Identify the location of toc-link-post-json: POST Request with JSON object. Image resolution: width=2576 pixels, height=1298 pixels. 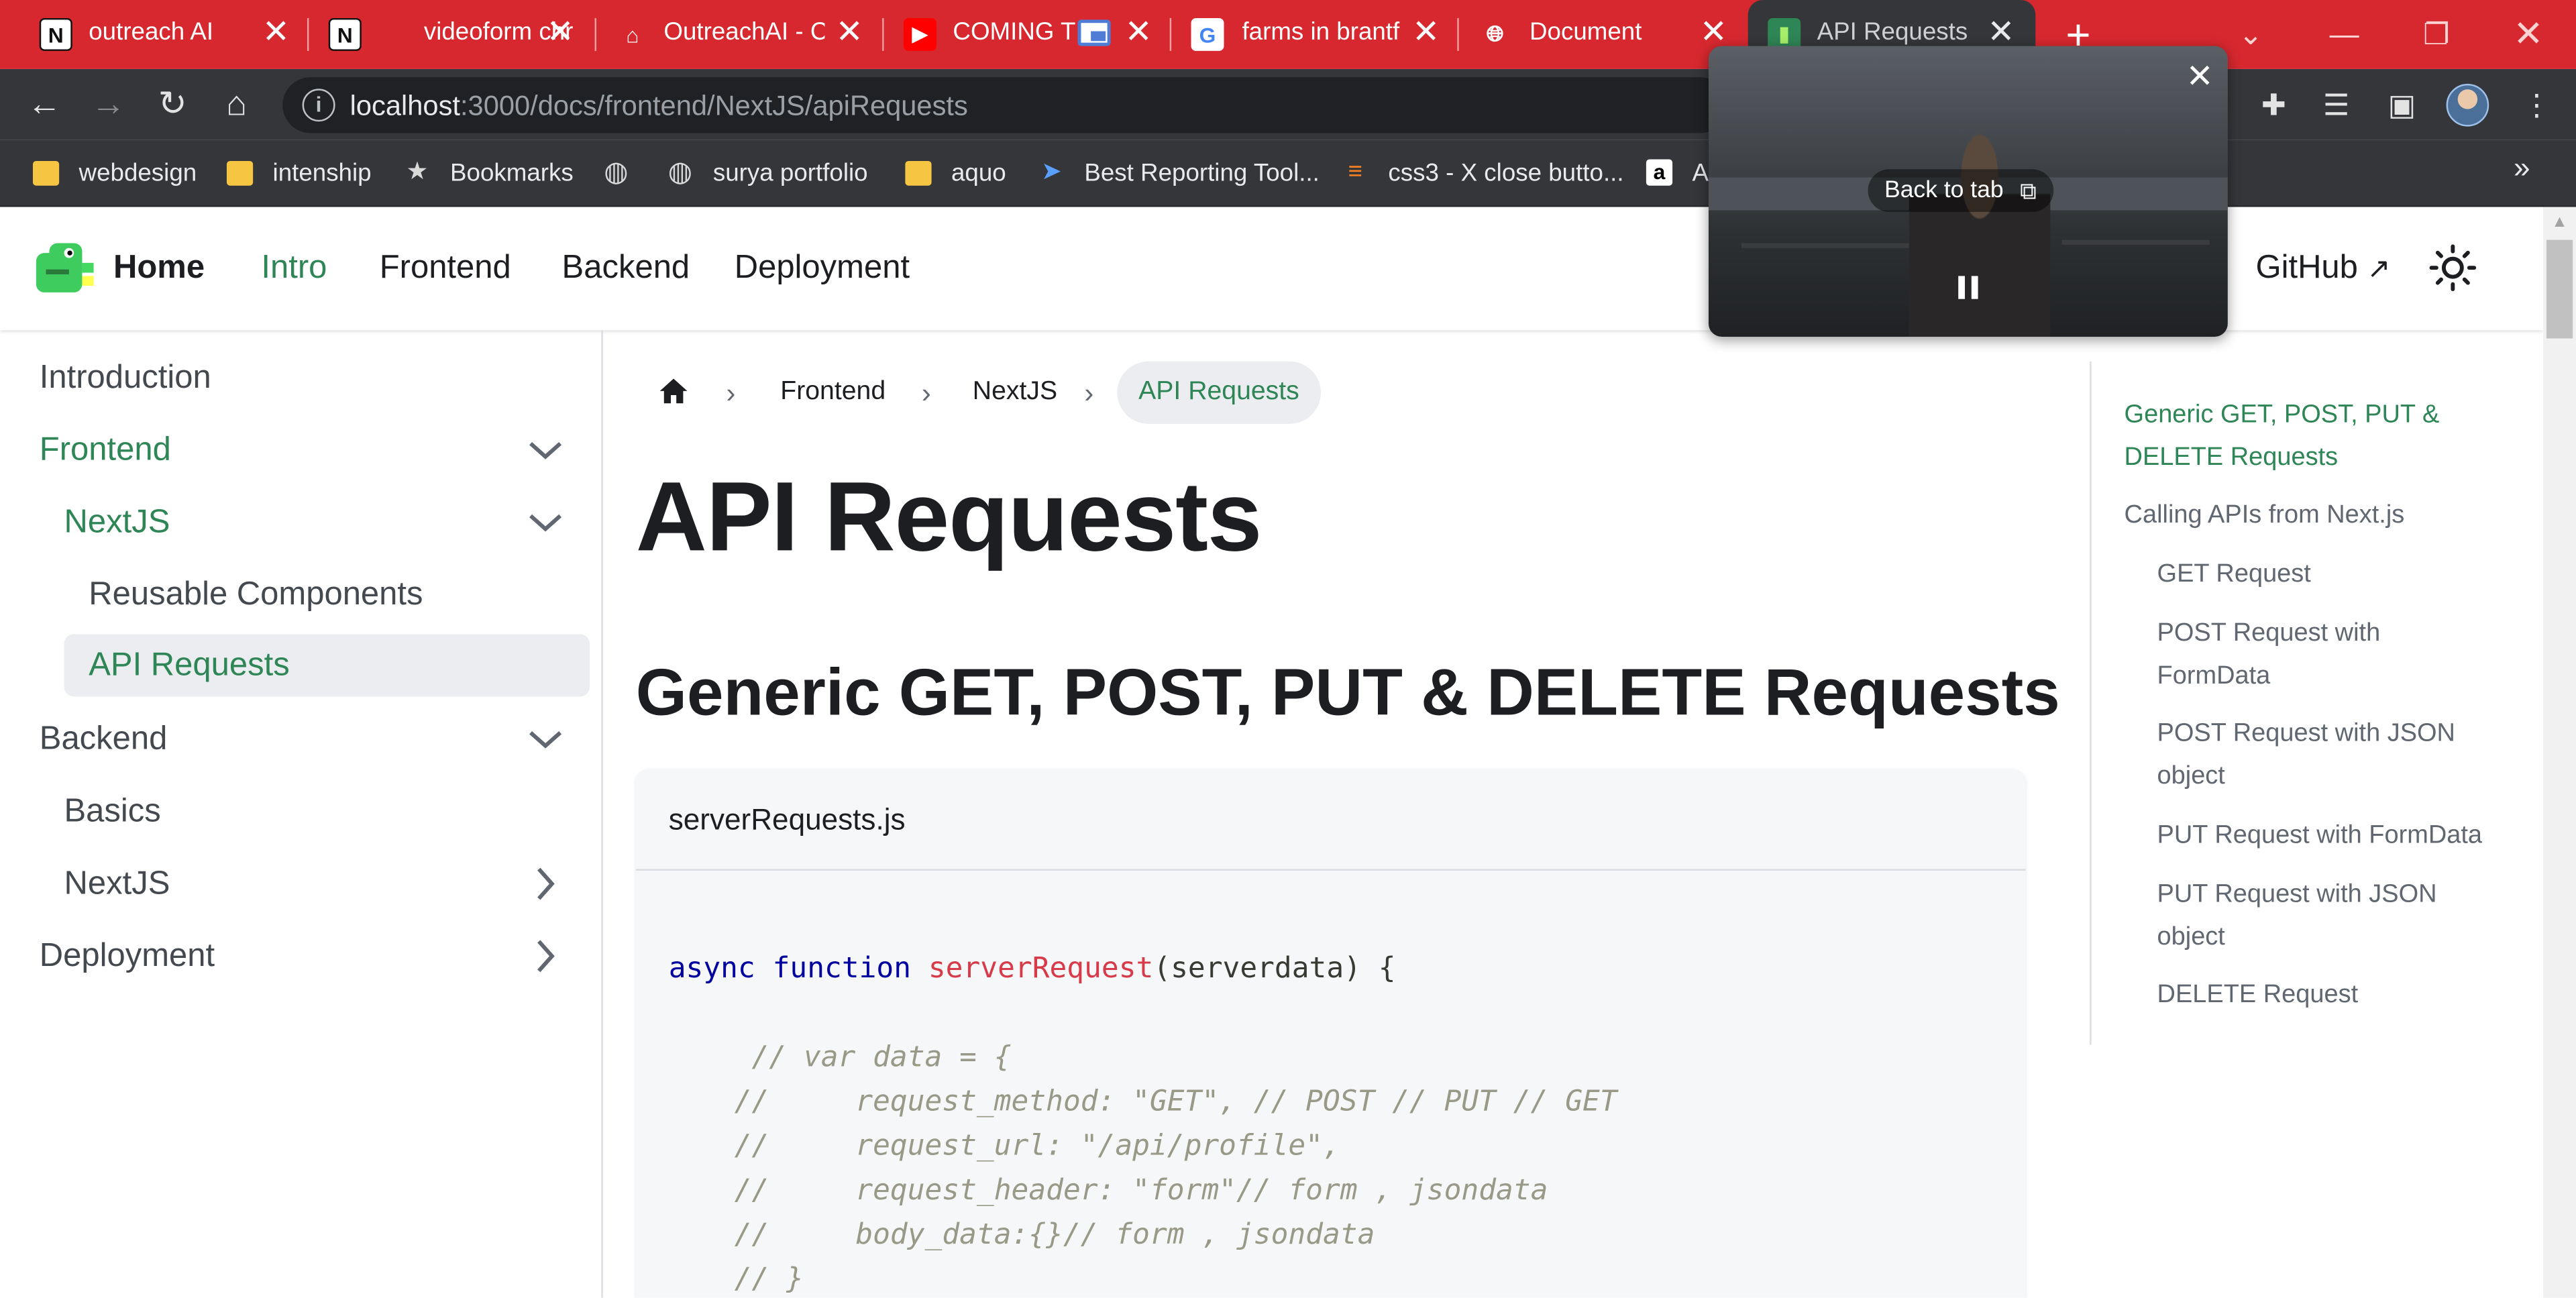
(2306, 756).